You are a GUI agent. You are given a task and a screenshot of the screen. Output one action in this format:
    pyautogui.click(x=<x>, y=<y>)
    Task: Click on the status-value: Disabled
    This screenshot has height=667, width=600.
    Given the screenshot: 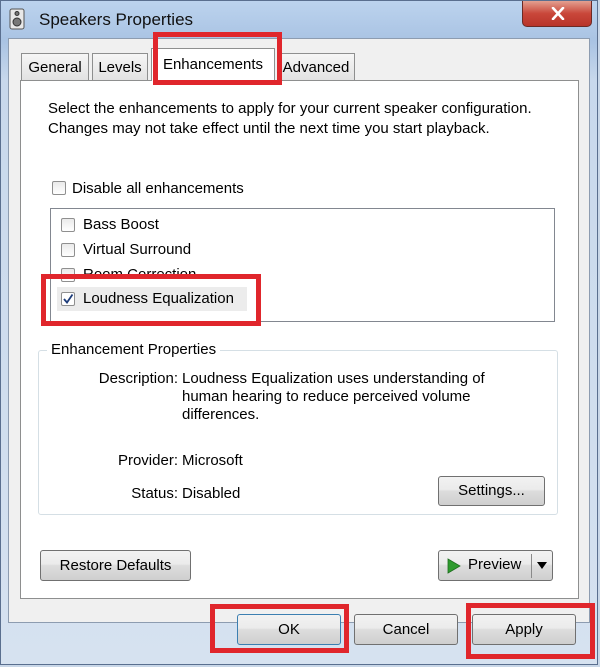 What is the action you would take?
    pyautogui.click(x=211, y=493)
    